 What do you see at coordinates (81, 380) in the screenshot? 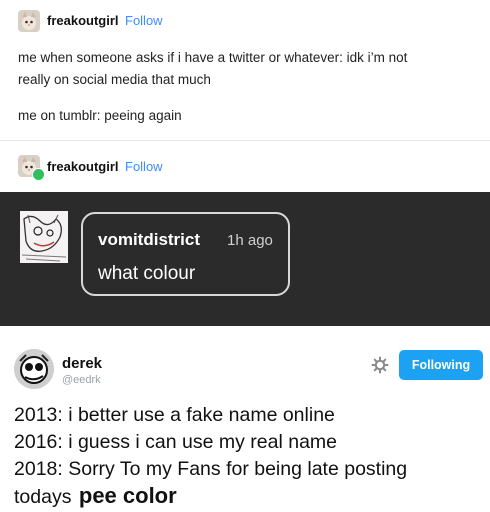
I see `tweet-handle: @eedrk` at bounding box center [81, 380].